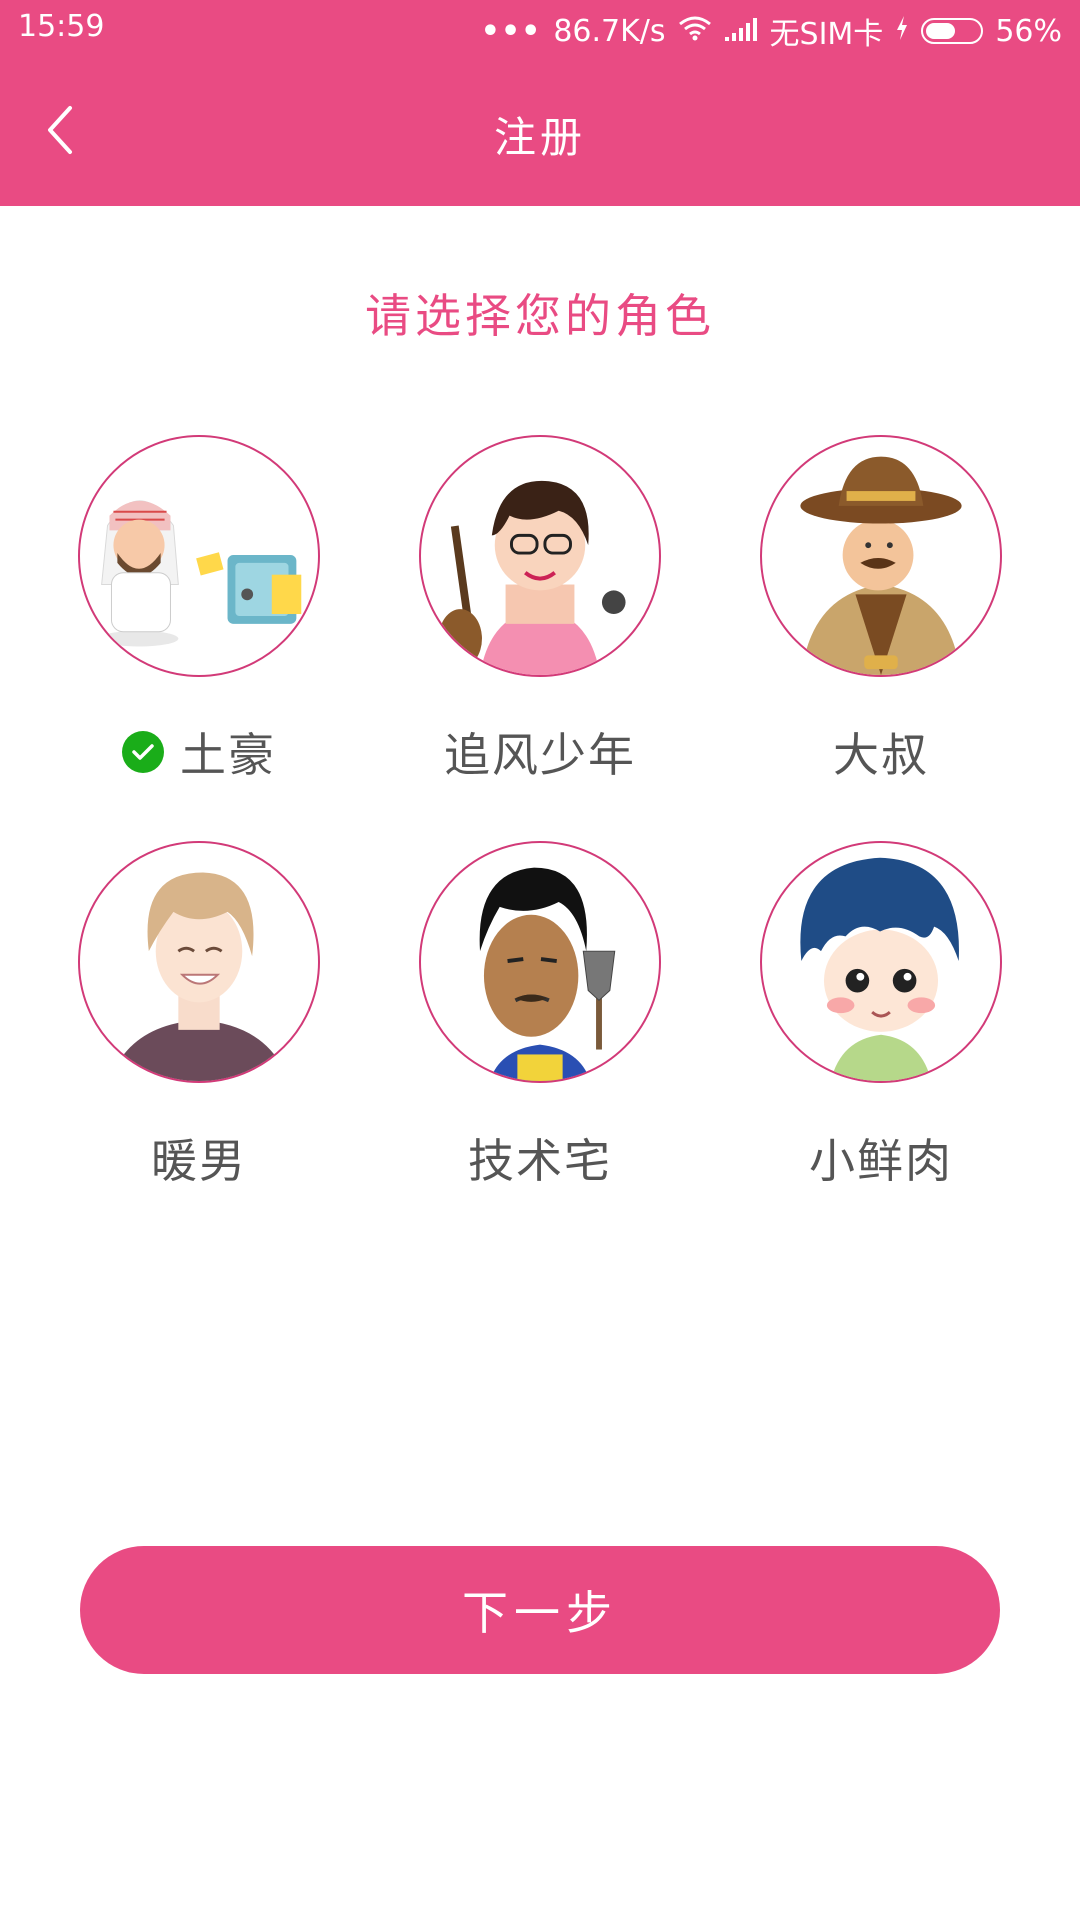  What do you see at coordinates (902, 31) in the screenshot?
I see `charging-icon` at bounding box center [902, 31].